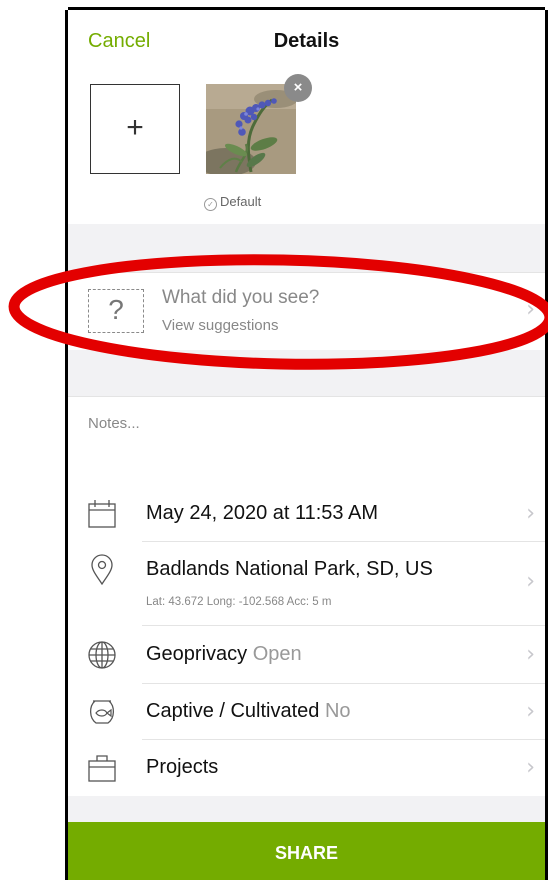  I want to click on navigation-bar: Cancel Details, so click(306, 41).